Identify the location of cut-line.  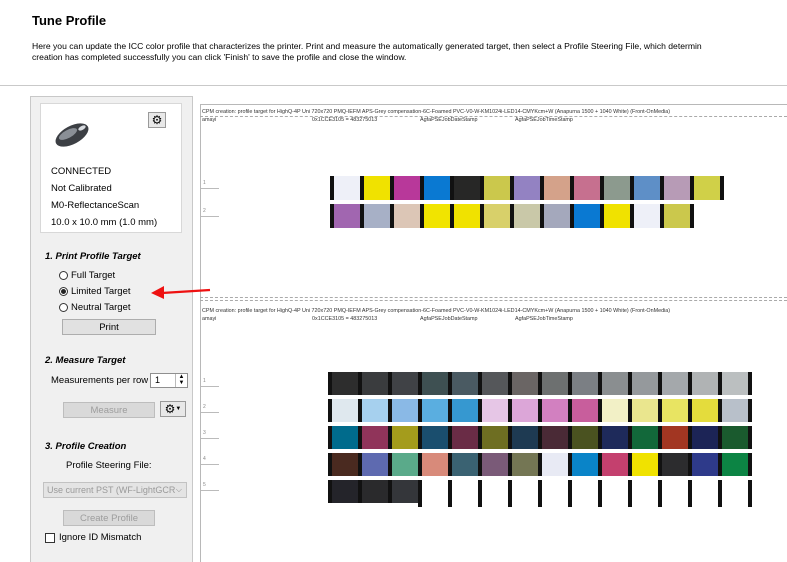
(493, 300).